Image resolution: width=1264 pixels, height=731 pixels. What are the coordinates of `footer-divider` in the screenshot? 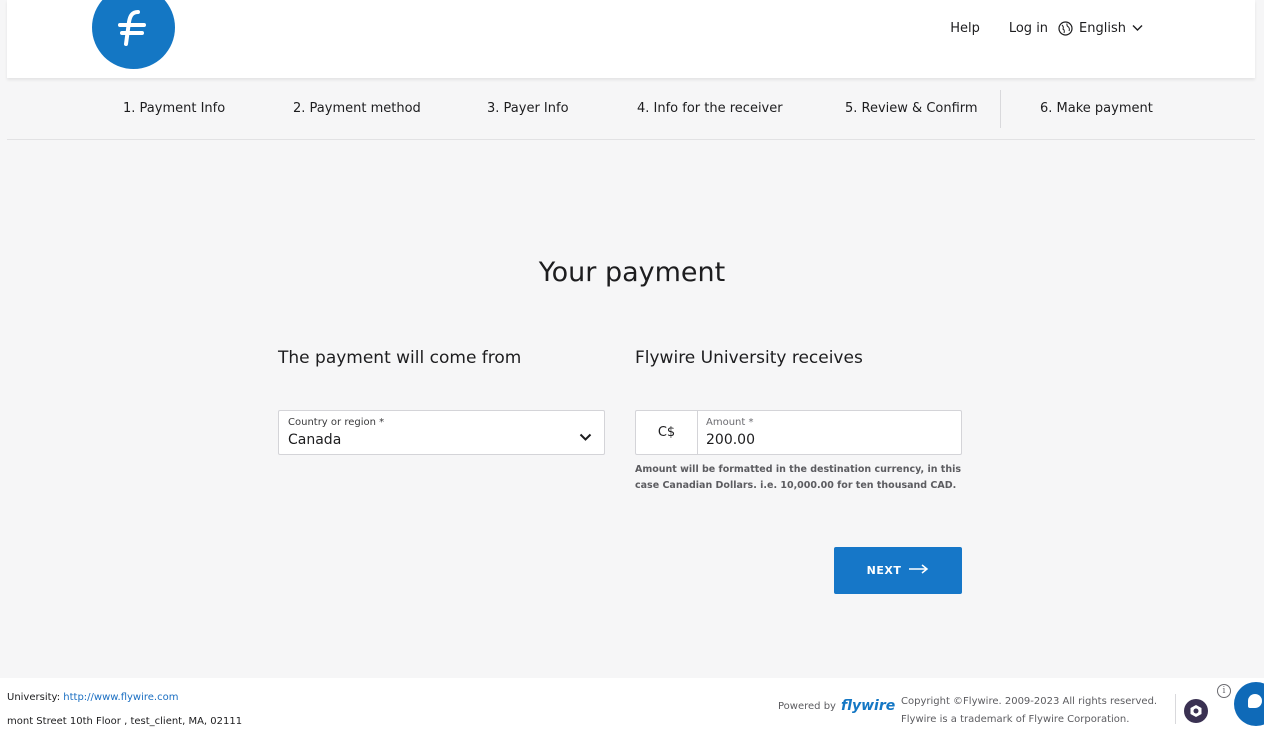 It's located at (1175, 709).